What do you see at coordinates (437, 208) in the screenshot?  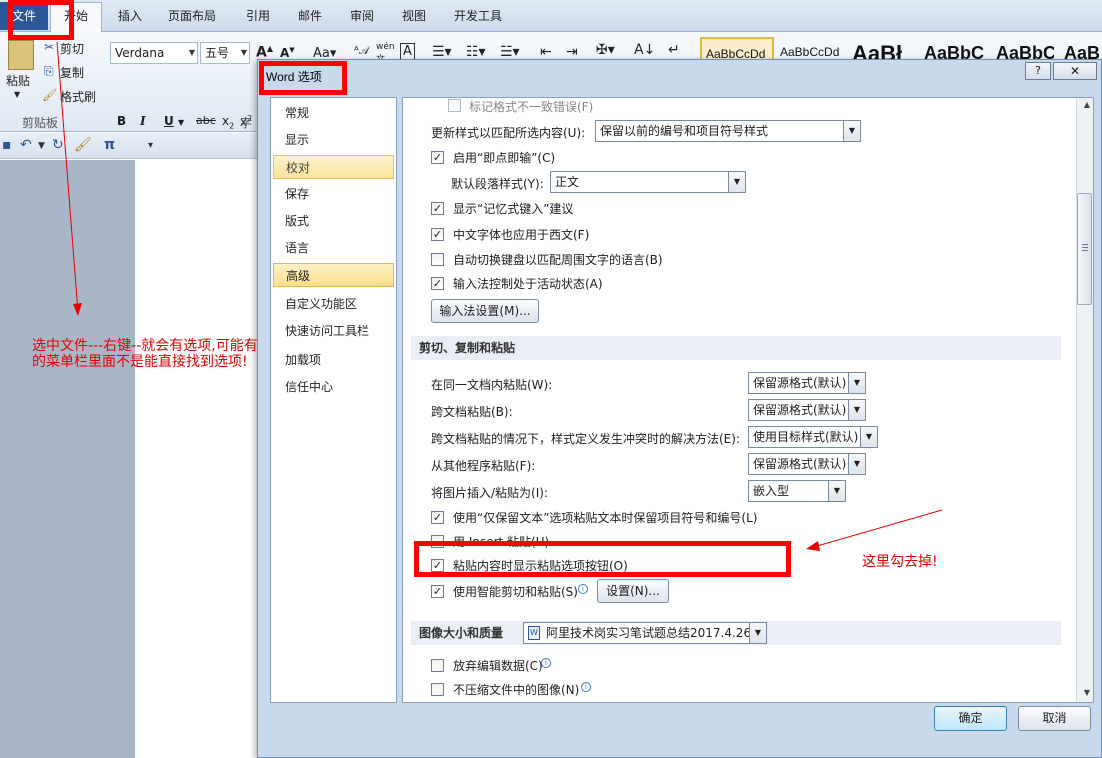 I see `autocomplete-checkbox: ✓` at bounding box center [437, 208].